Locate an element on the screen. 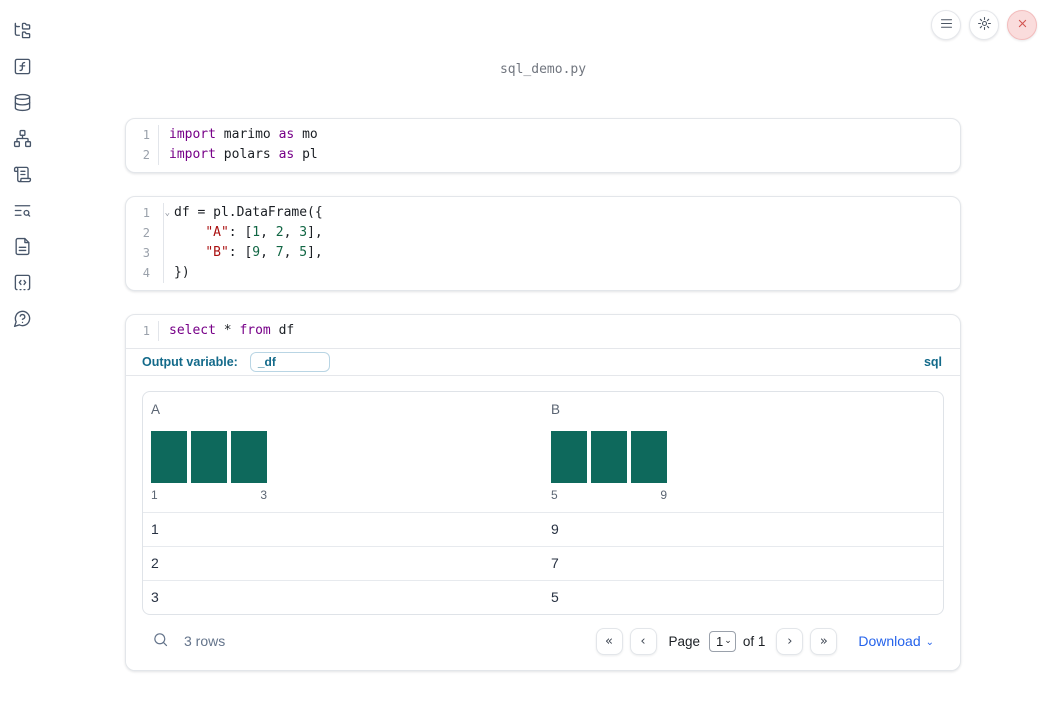 The width and height of the screenshot is (1043, 713). code-token: df = pl.DataFrame({ is located at coordinates (248, 212).